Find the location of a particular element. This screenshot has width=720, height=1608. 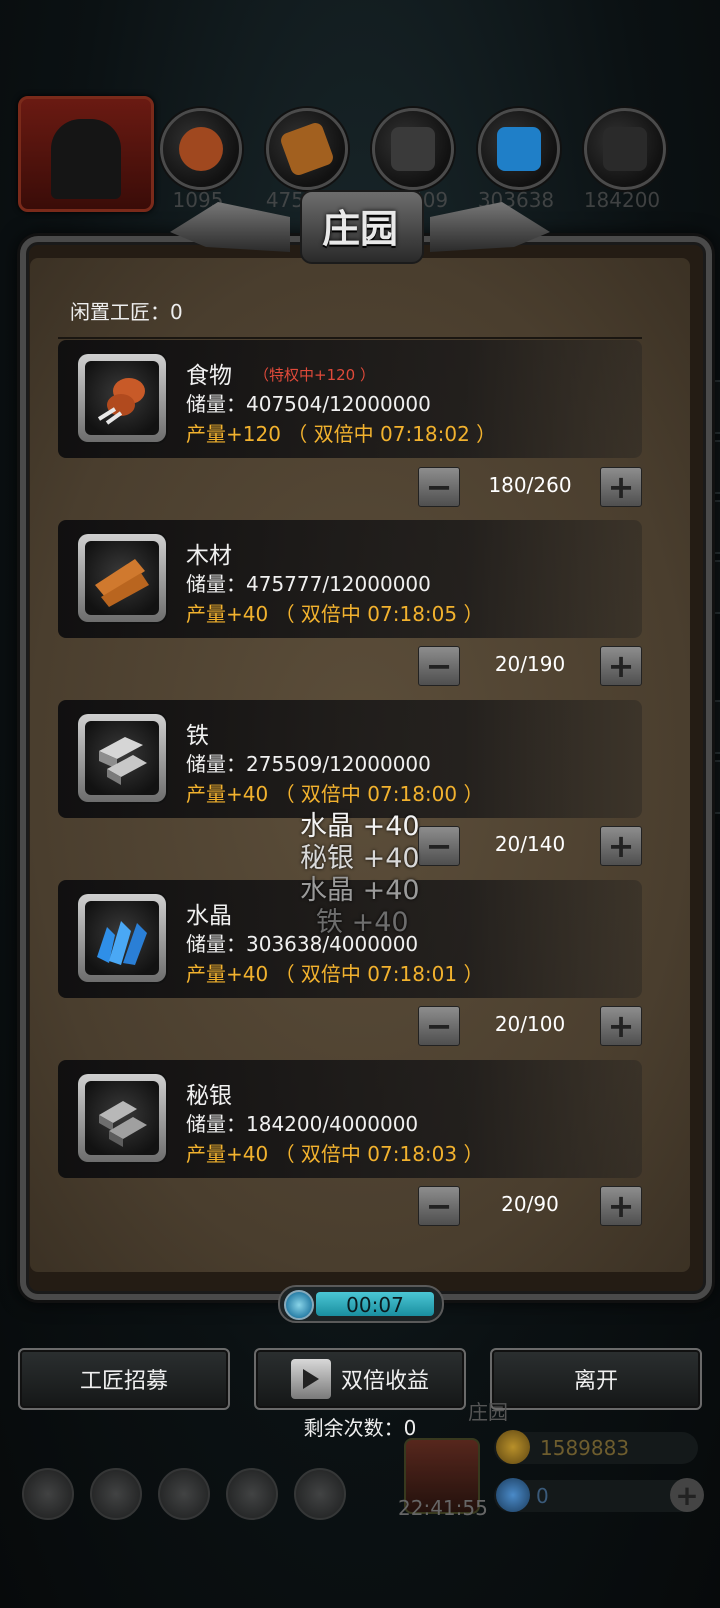

resource-storage: 储量：475777/12000000 is located at coordinates (308, 584).